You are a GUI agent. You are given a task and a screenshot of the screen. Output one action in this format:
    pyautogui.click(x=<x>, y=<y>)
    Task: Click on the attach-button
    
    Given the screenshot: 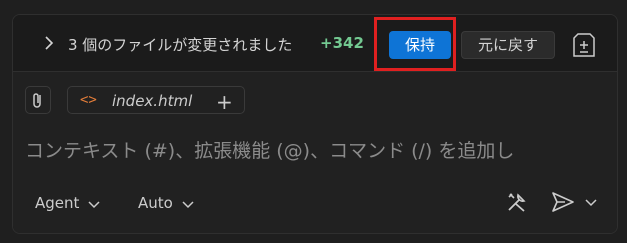 What is the action you would take?
    pyautogui.click(x=38, y=100)
    